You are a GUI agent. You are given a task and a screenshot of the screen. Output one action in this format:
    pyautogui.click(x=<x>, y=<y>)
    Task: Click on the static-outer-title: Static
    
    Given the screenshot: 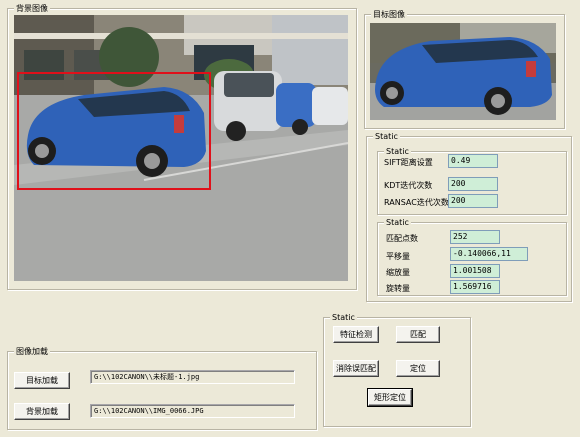 What is the action you would take?
    pyautogui.click(x=386, y=136)
    